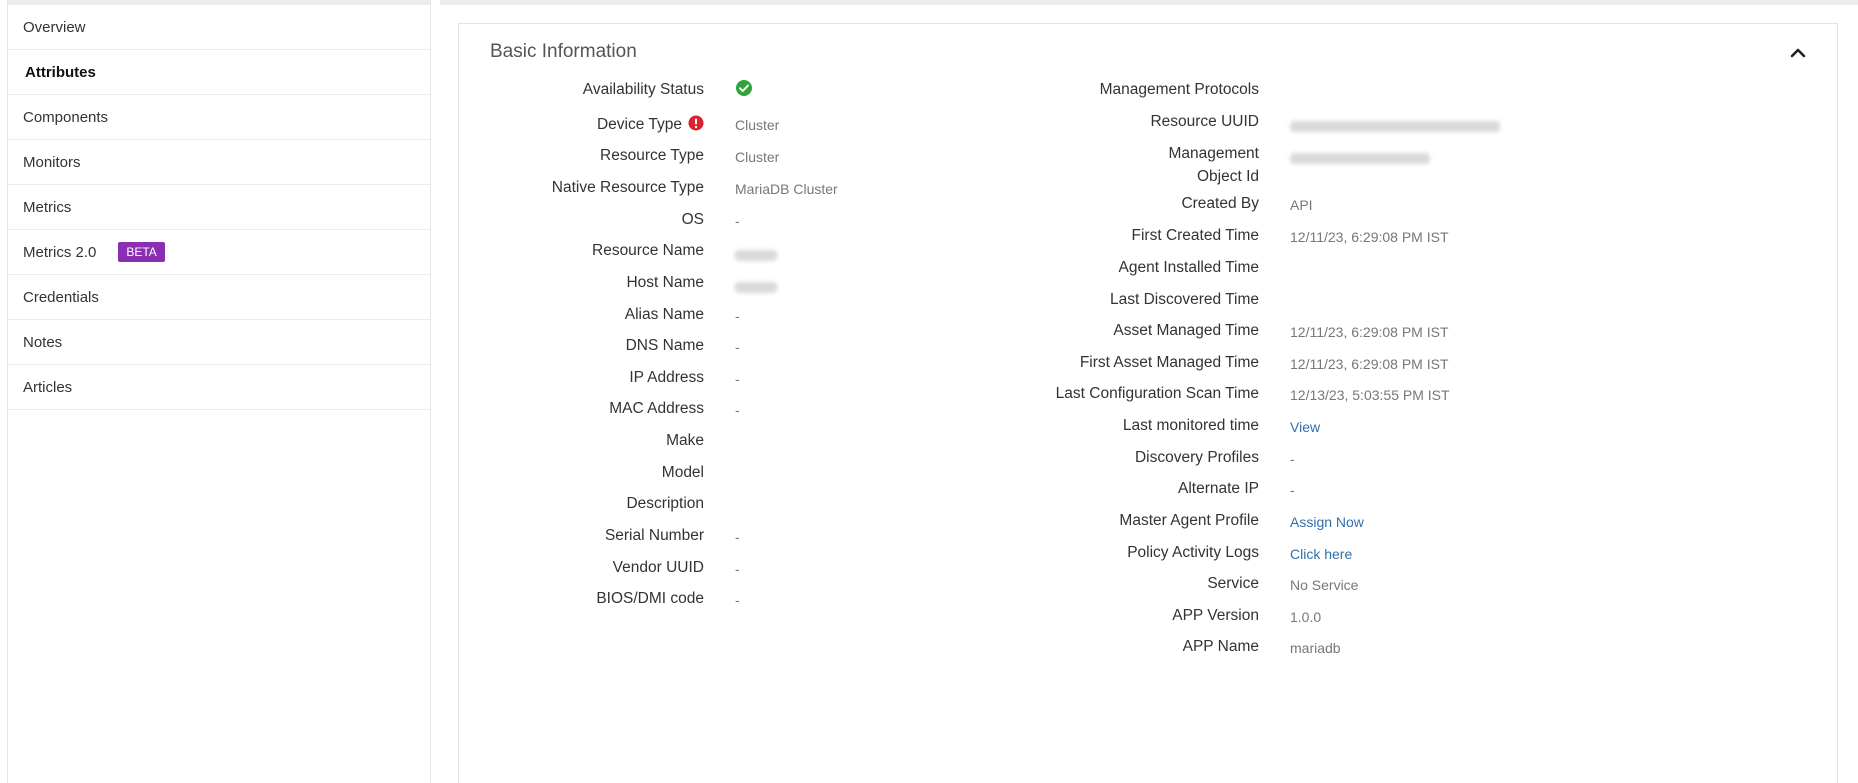  I want to click on field-label-text: DNS Name, so click(664, 345).